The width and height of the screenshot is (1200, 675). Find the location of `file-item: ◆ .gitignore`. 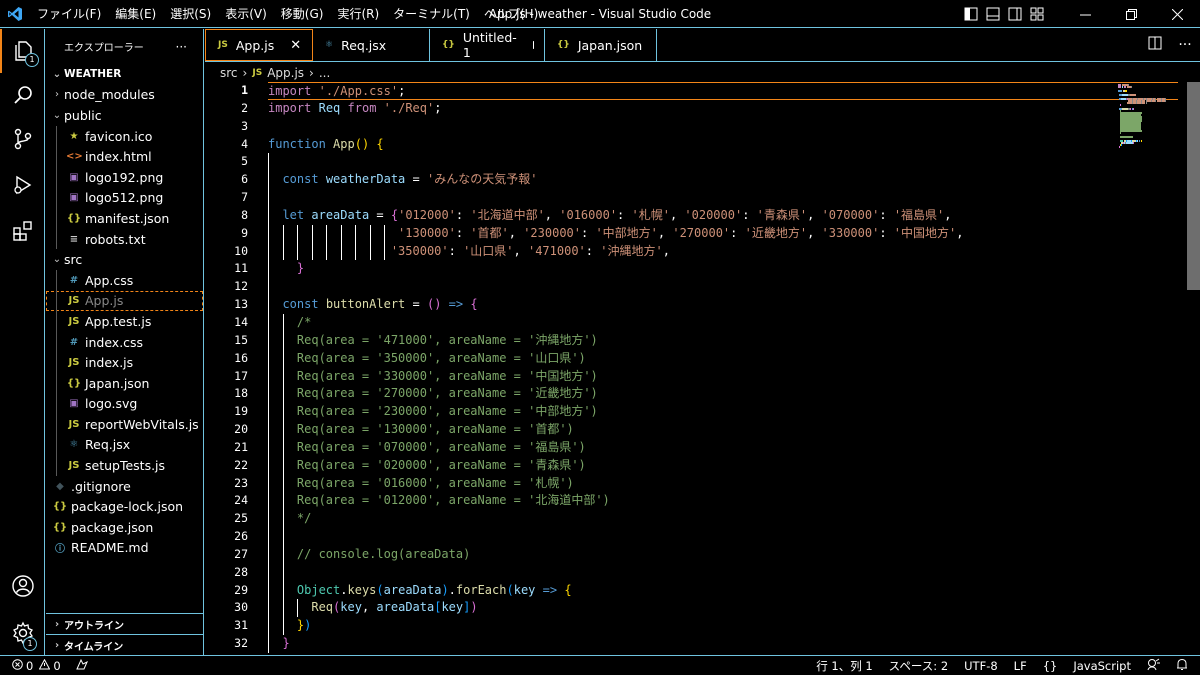

file-item: ◆ .gitignore is located at coordinates (124, 486).